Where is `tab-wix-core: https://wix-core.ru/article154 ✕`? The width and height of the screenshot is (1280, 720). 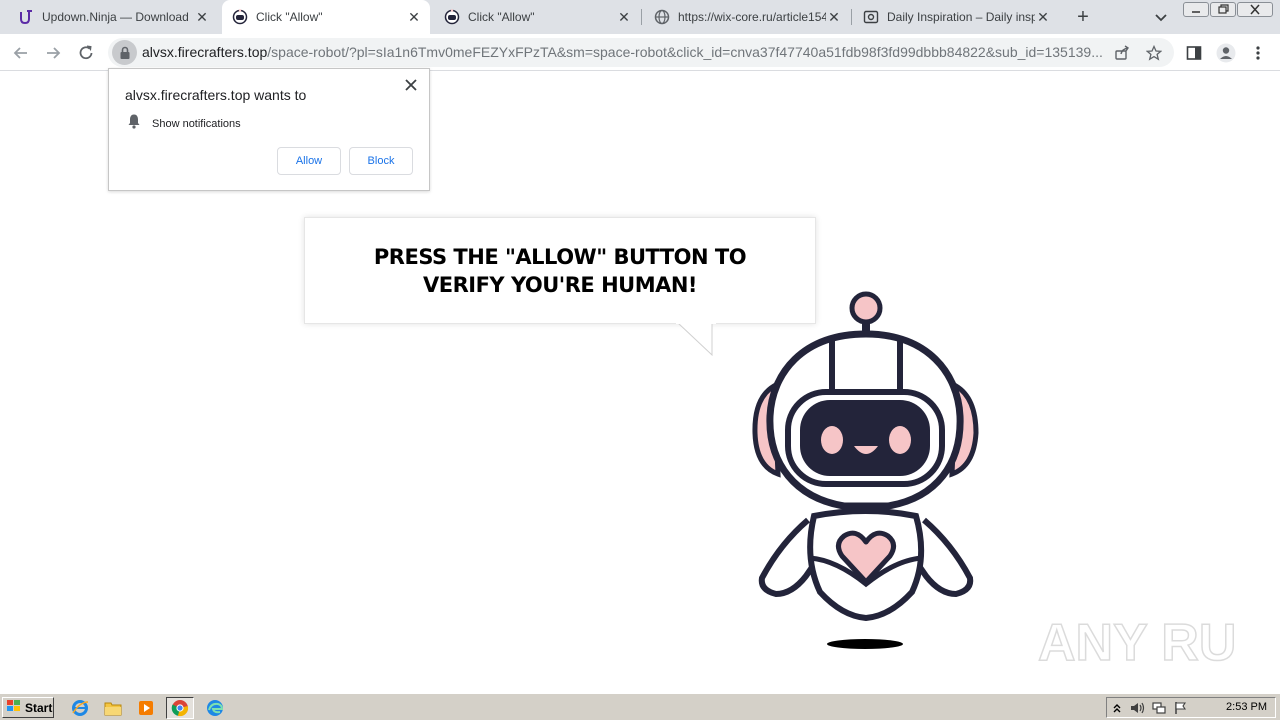
tab-wix-core: https://wix-core.ru/article154 ✕ is located at coordinates (747, 17).